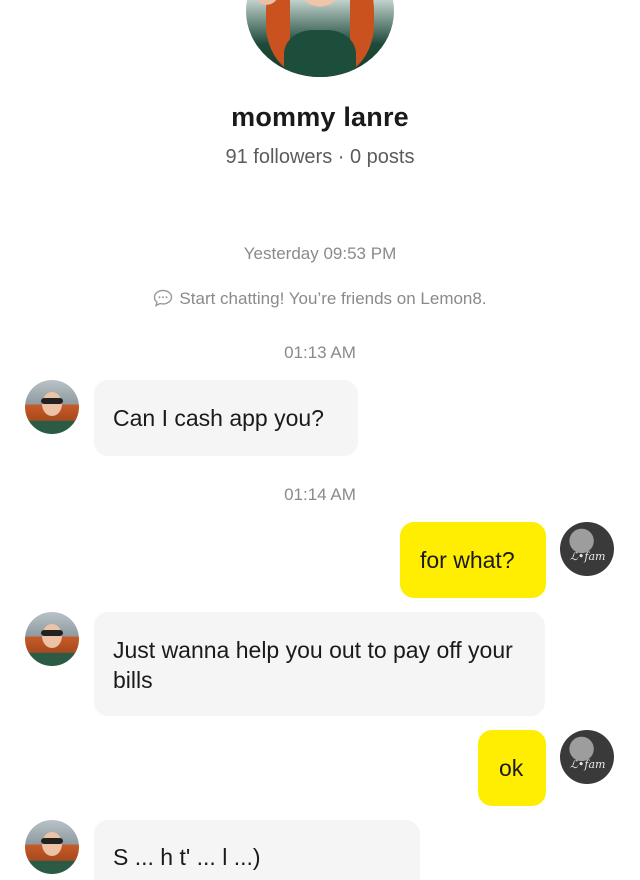 The width and height of the screenshot is (640, 880). Describe the element at coordinates (320, 53) in the screenshot. I see `avatar-shirt` at that location.